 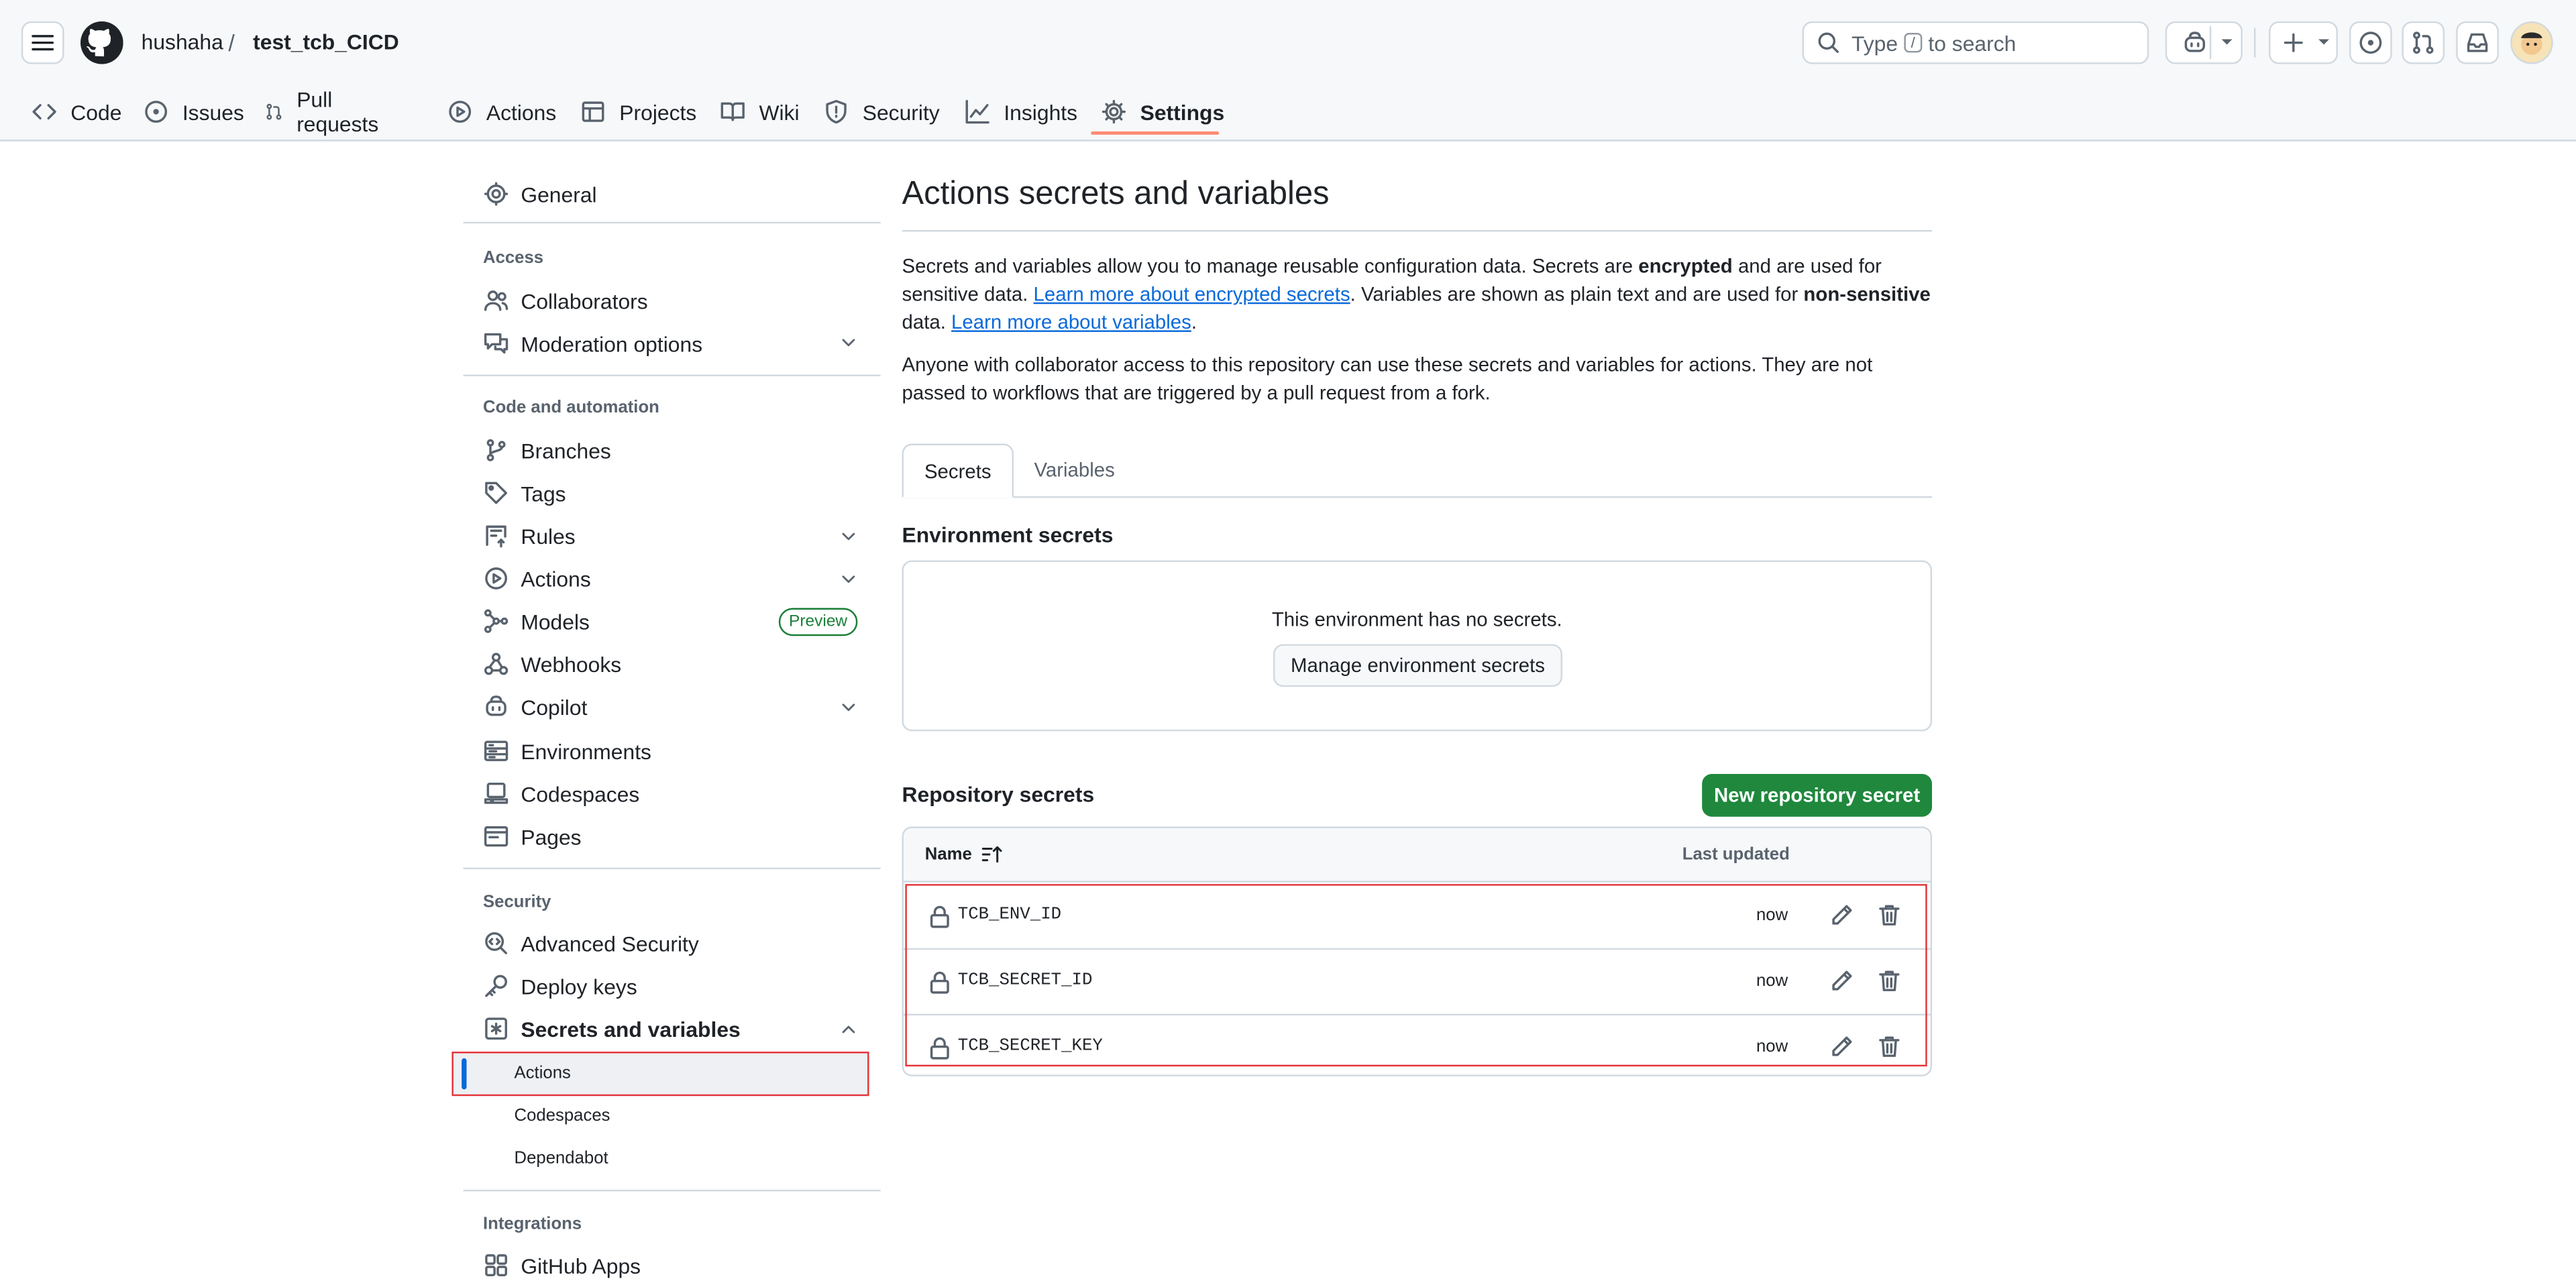 What do you see at coordinates (496, 793) in the screenshot?
I see `codespaces-icon` at bounding box center [496, 793].